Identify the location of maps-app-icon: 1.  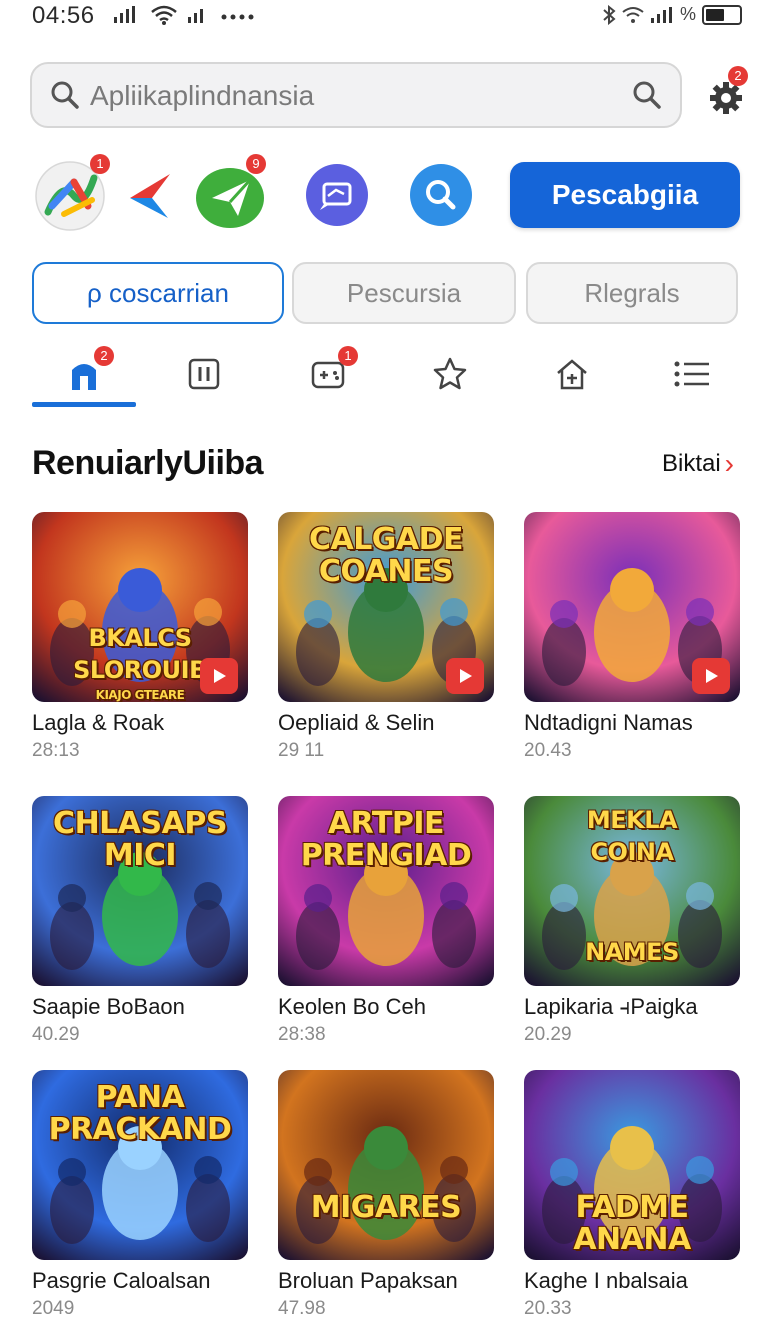
(72, 193).